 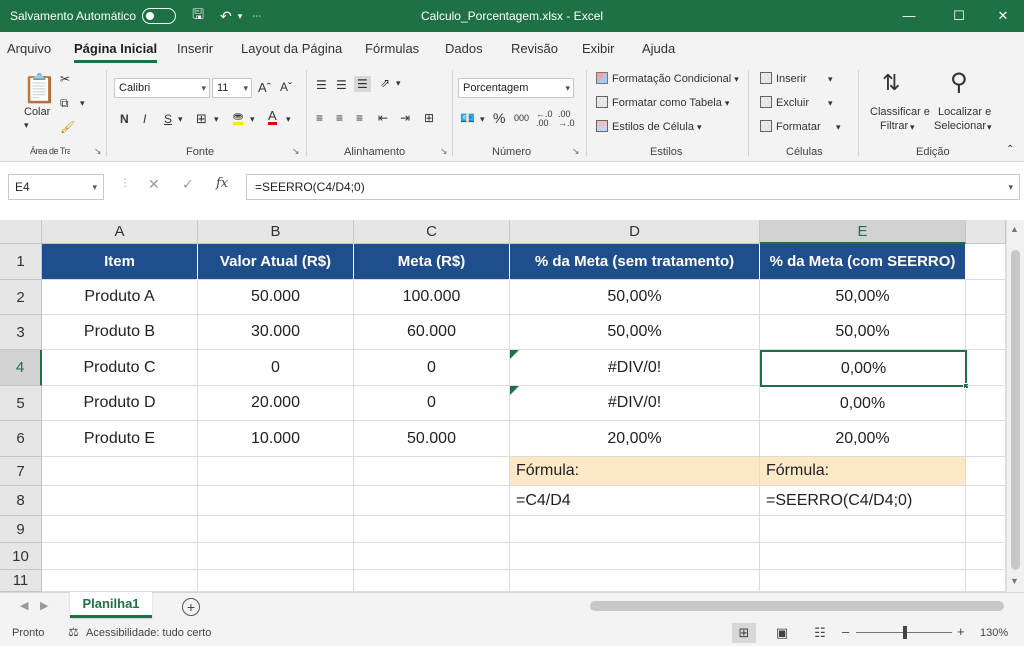 What do you see at coordinates (994, 633) in the screenshot?
I see `zoom-level: 130%` at bounding box center [994, 633].